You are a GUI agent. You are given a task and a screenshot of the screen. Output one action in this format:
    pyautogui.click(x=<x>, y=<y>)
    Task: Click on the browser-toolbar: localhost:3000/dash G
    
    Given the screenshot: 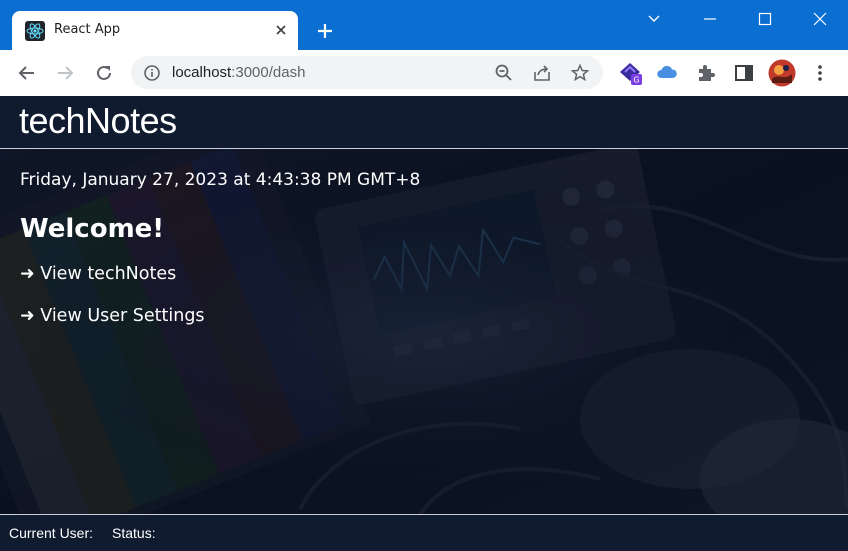 What is the action you would take?
    pyautogui.click(x=424, y=73)
    